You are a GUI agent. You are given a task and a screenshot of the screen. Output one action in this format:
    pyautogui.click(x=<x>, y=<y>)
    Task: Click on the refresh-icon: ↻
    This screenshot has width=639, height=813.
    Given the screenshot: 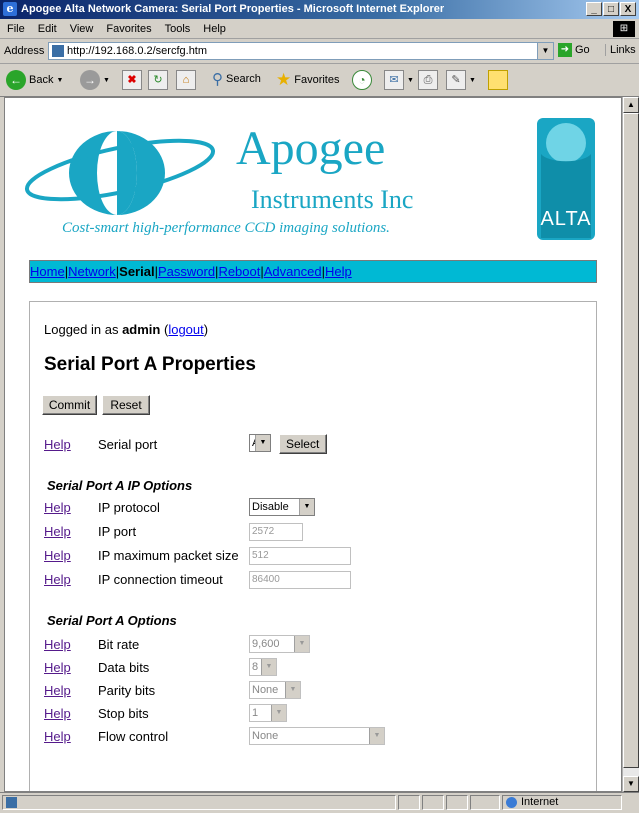 What is the action you would take?
    pyautogui.click(x=158, y=80)
    